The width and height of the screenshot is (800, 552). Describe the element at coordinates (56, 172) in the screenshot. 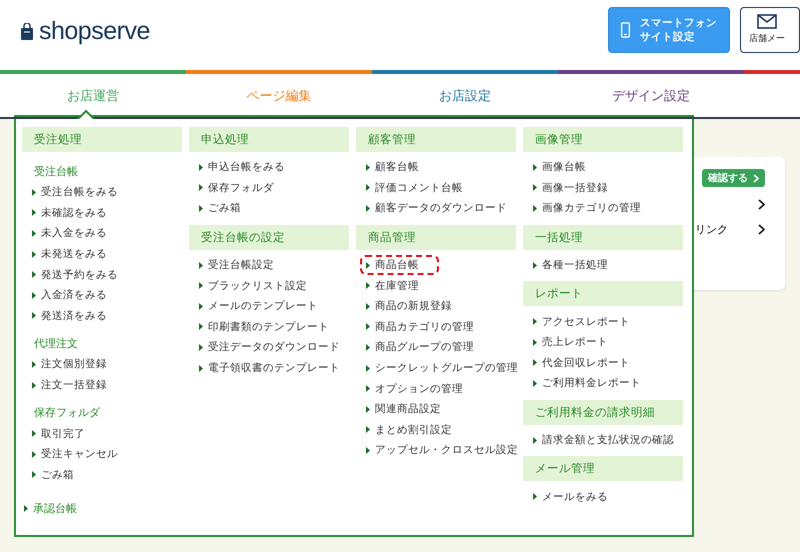

I see `subsection-title: 受注台帳` at that location.